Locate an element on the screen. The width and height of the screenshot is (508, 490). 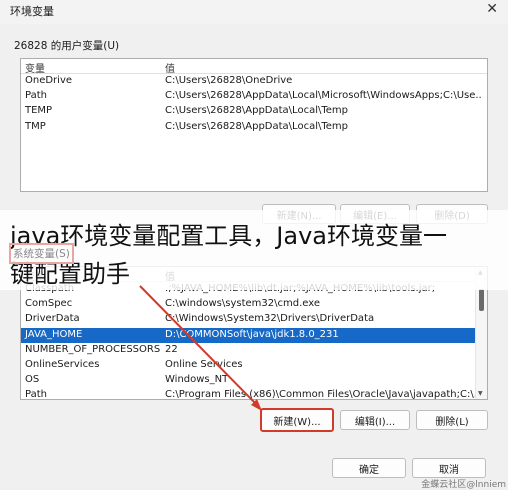
var-value: C:\Users\26828\OneDrive is located at coordinates (229, 80).